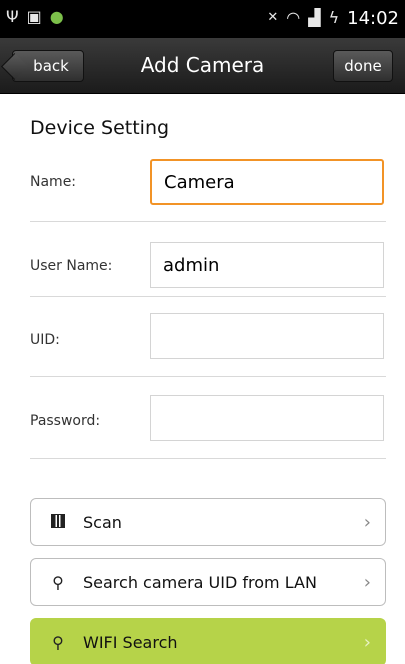 This screenshot has width=405, height=664. What do you see at coordinates (267, 265) in the screenshot?
I see `username-field: admin` at bounding box center [267, 265].